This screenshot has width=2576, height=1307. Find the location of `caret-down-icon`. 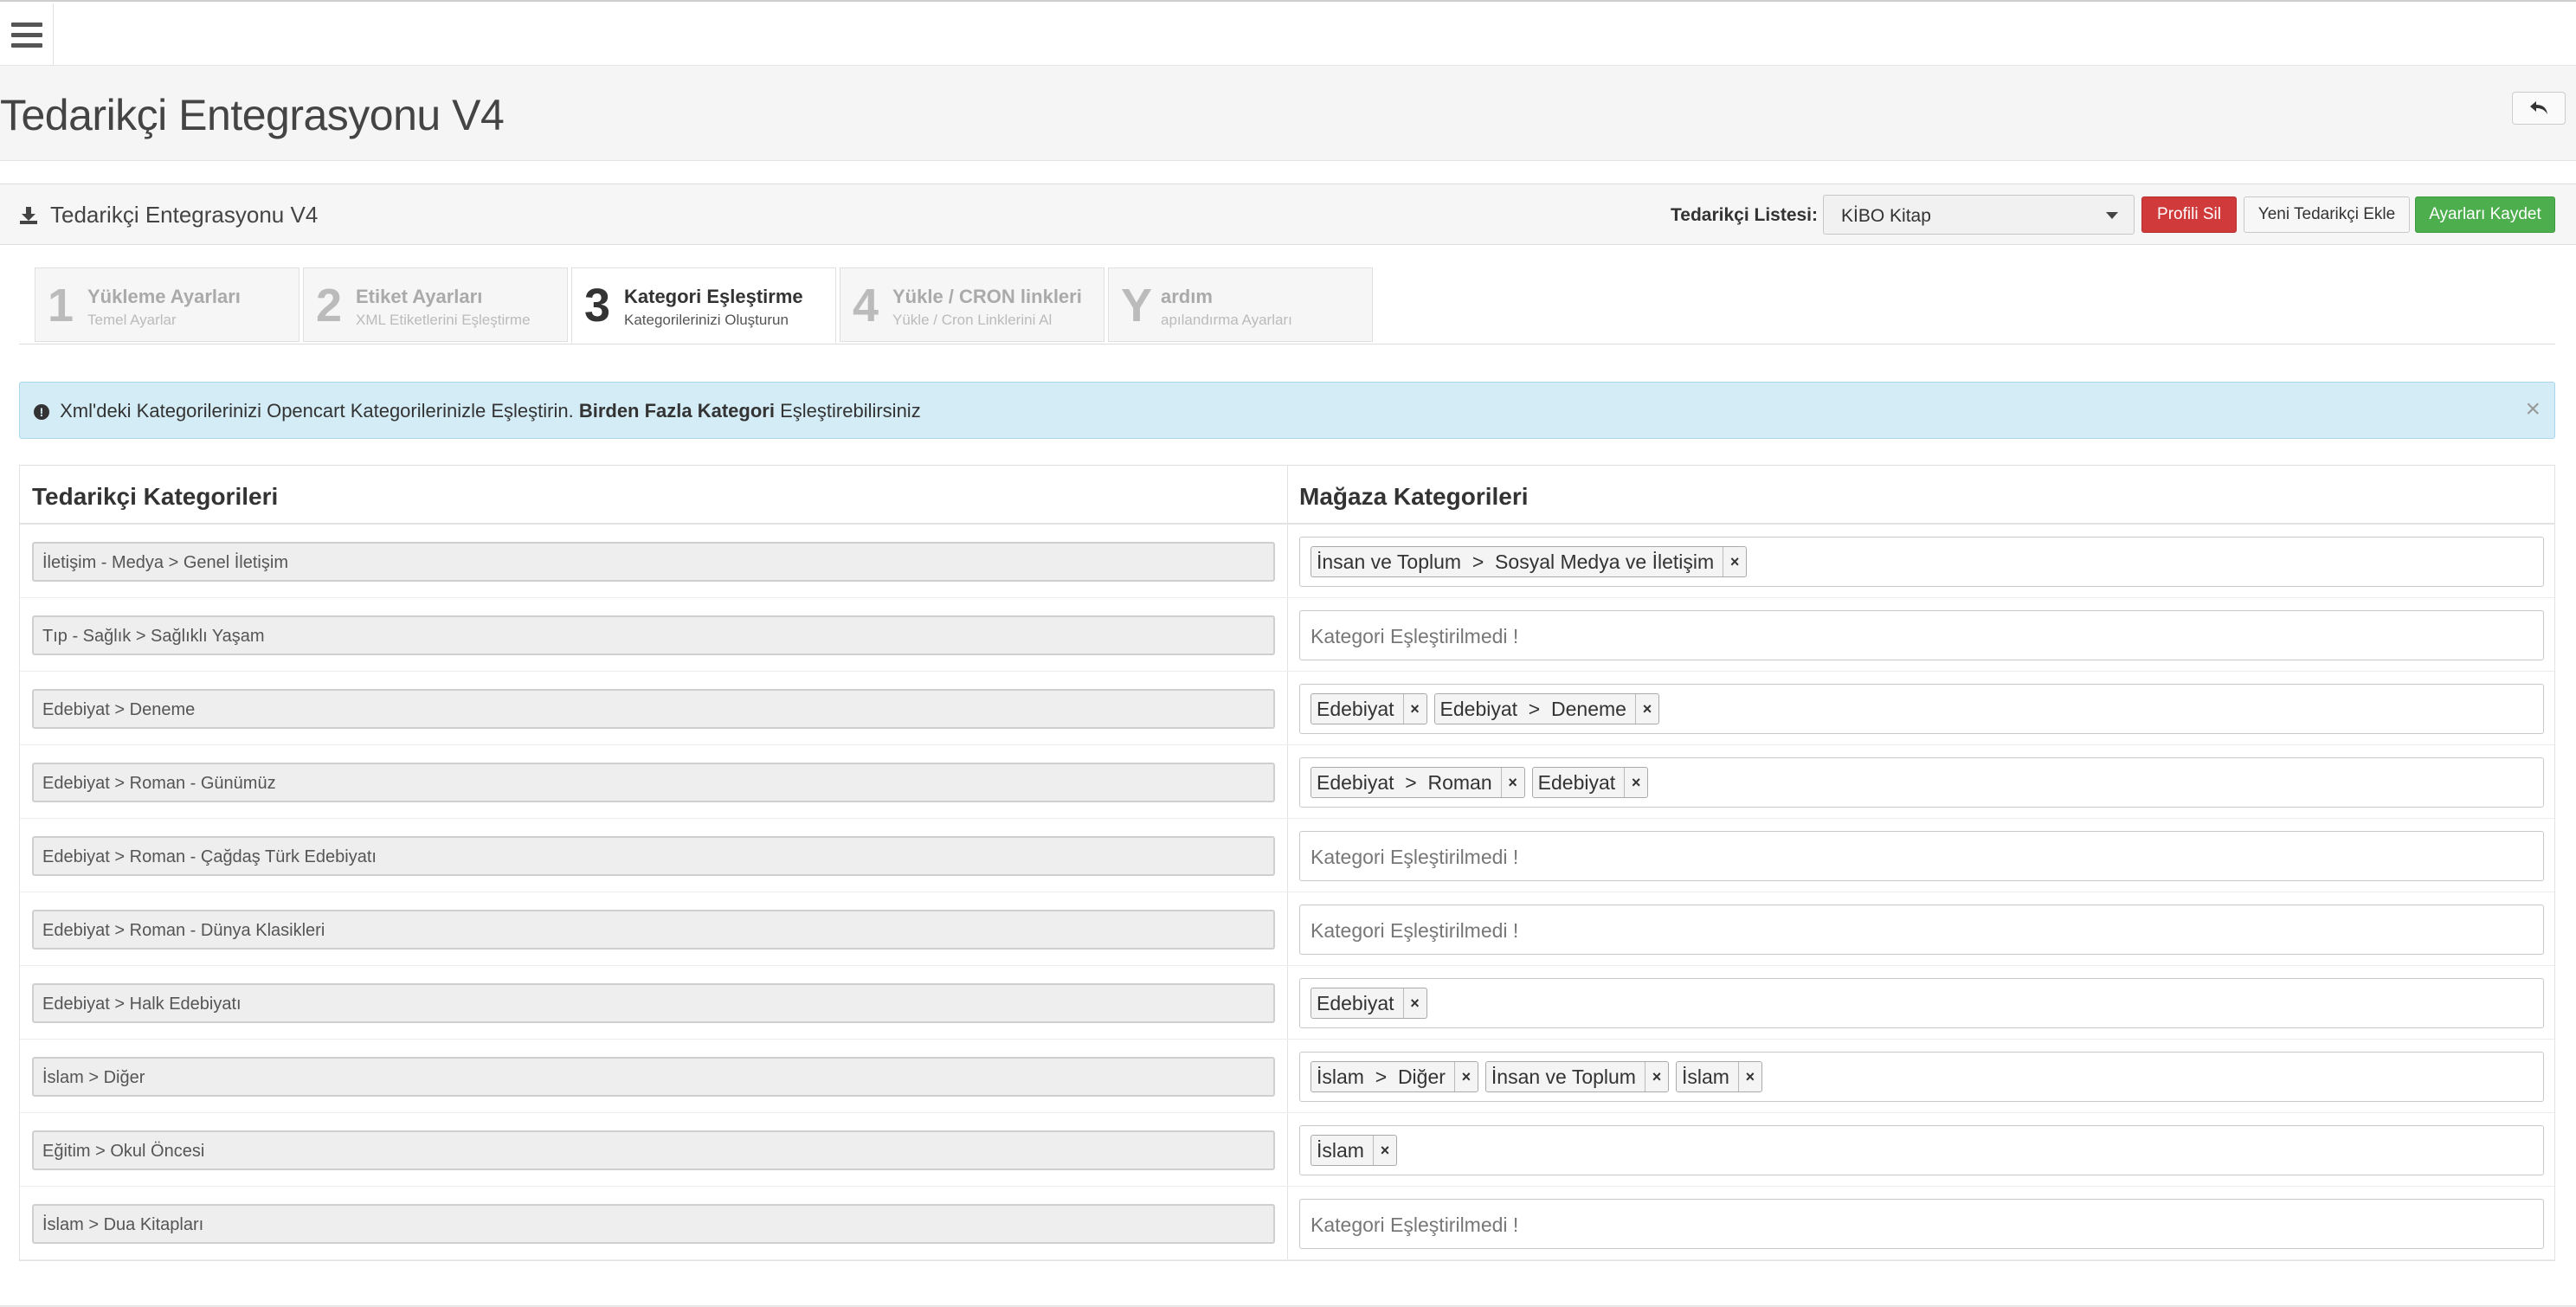

caret-down-icon is located at coordinates (2112, 215).